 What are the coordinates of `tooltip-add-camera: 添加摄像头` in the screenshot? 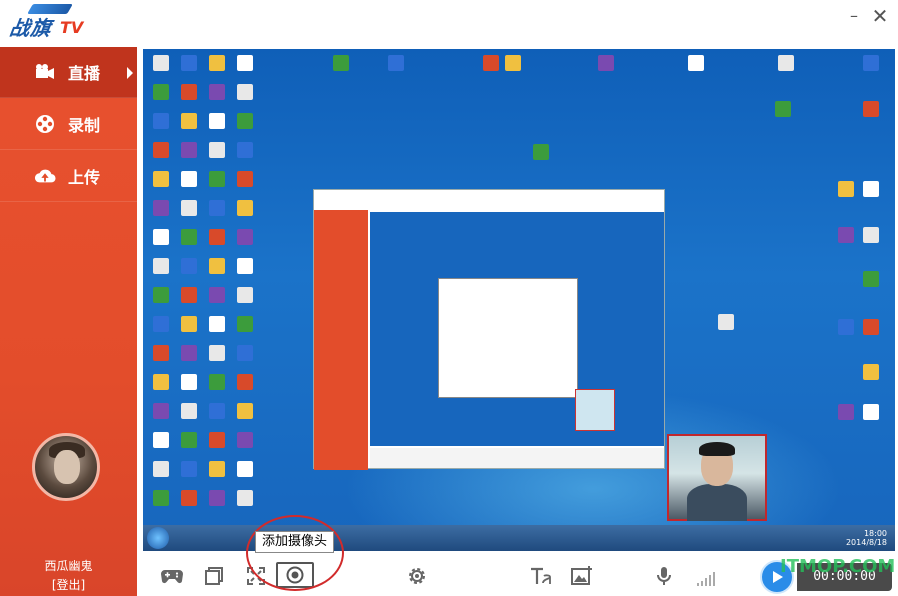 It's located at (295, 542).